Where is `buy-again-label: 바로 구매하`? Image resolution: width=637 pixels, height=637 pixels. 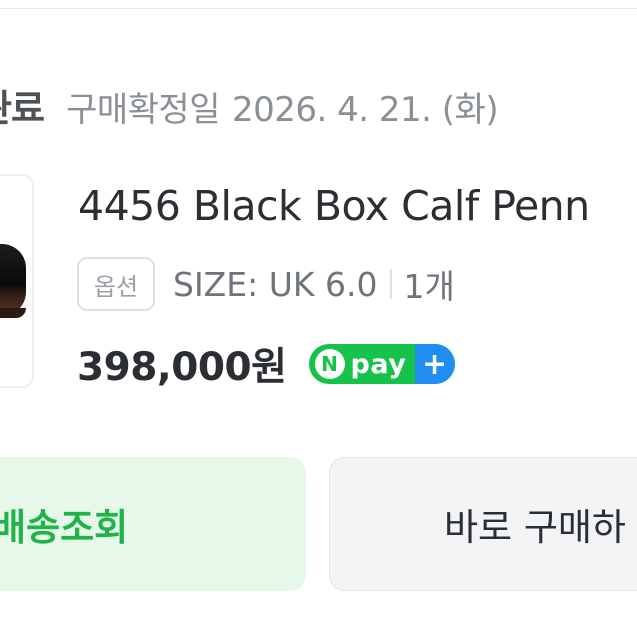
buy-again-label: 바로 구매하 is located at coordinates (535, 527).